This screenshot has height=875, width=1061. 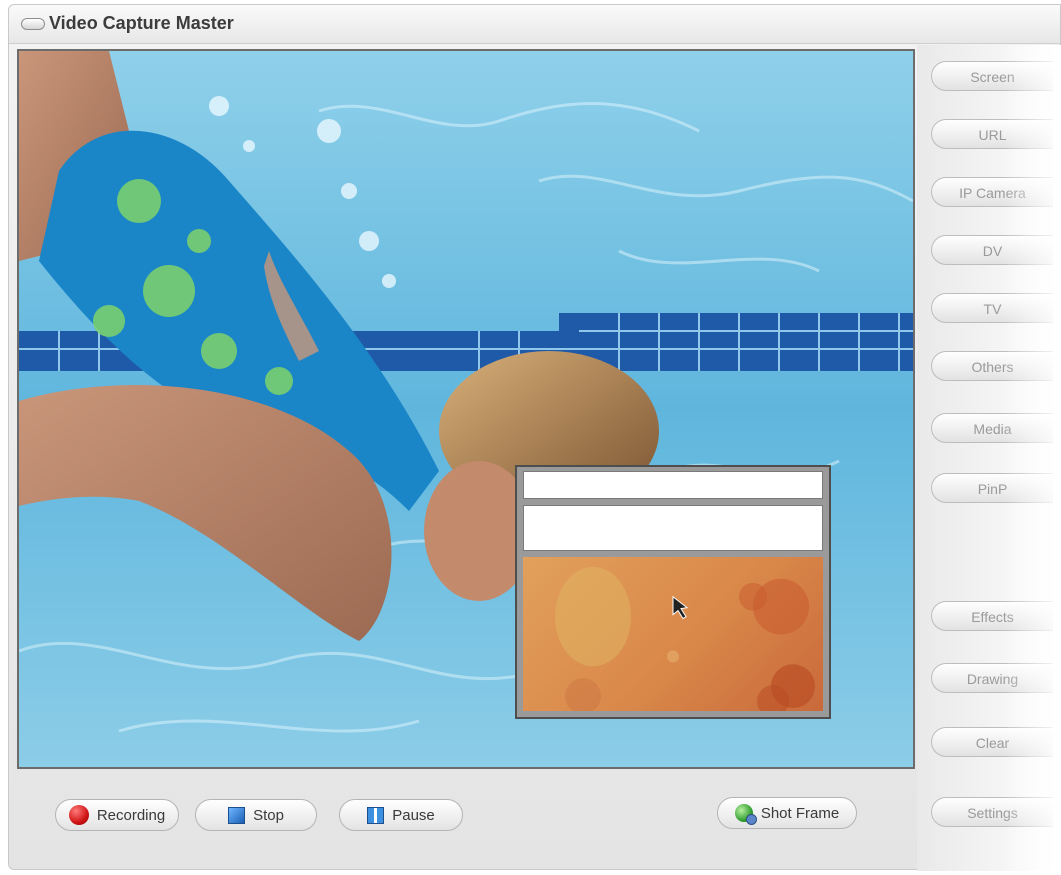 What do you see at coordinates (992, 812) in the screenshot?
I see `sidebar-item-settings: Settings` at bounding box center [992, 812].